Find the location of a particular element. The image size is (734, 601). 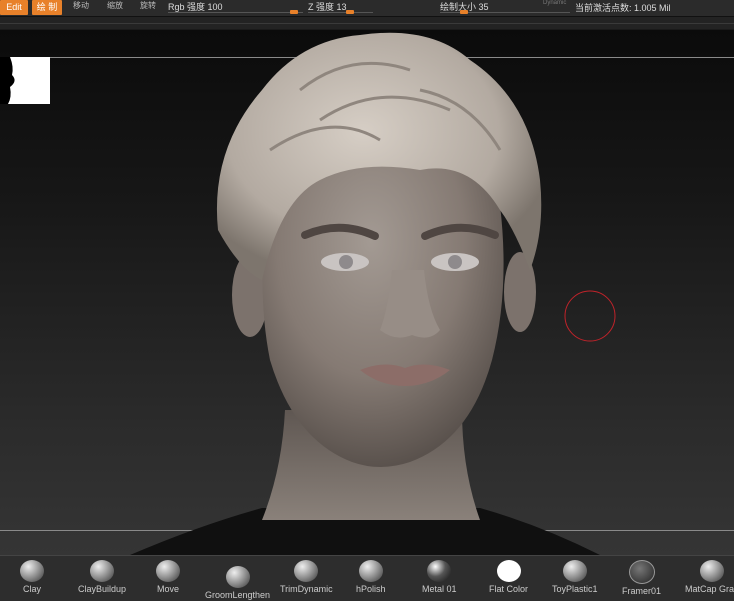

brush-trimdynamic: TrimDynamic is located at coordinates (306, 577).